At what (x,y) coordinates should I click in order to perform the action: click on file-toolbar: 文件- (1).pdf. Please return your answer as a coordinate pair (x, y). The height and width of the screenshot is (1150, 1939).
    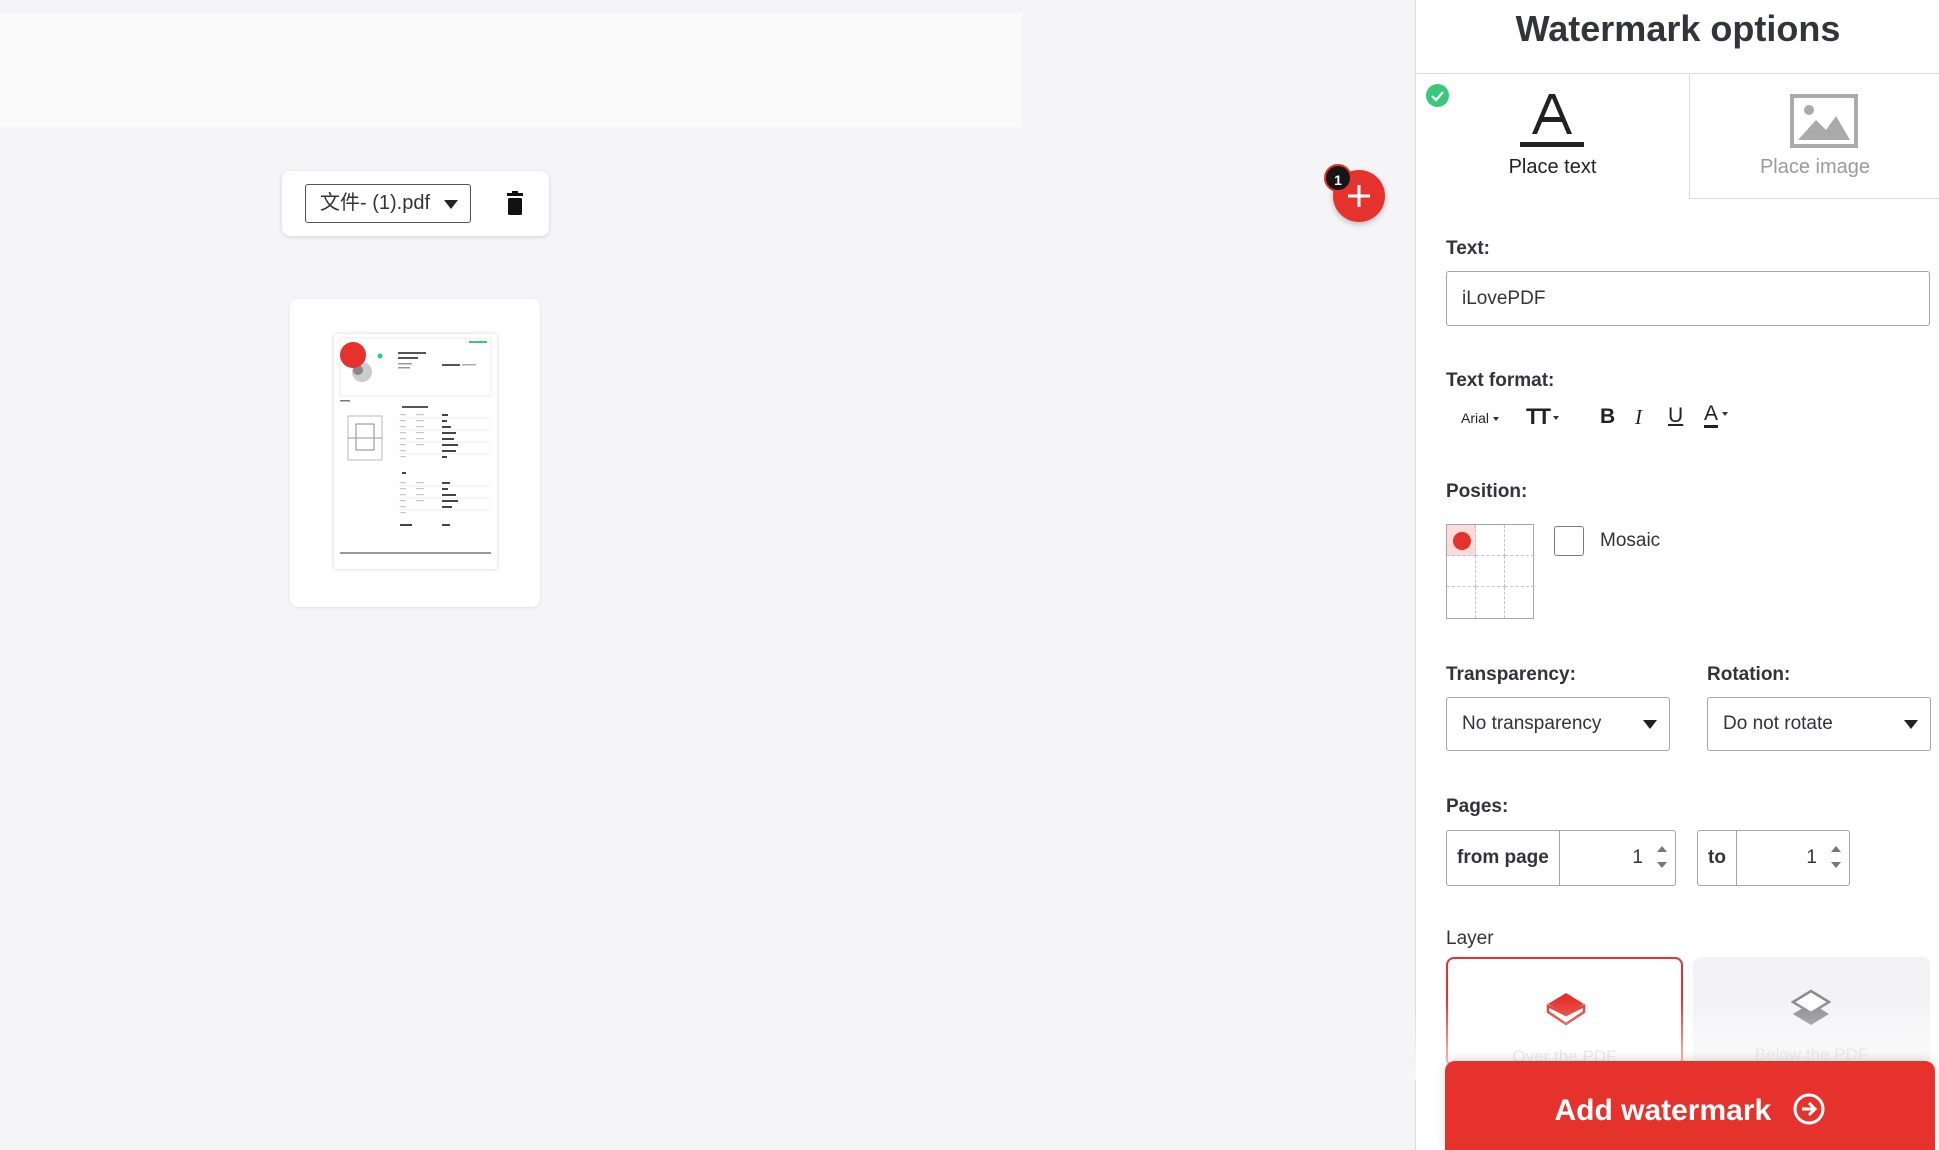
    Looking at the image, I should click on (415, 203).